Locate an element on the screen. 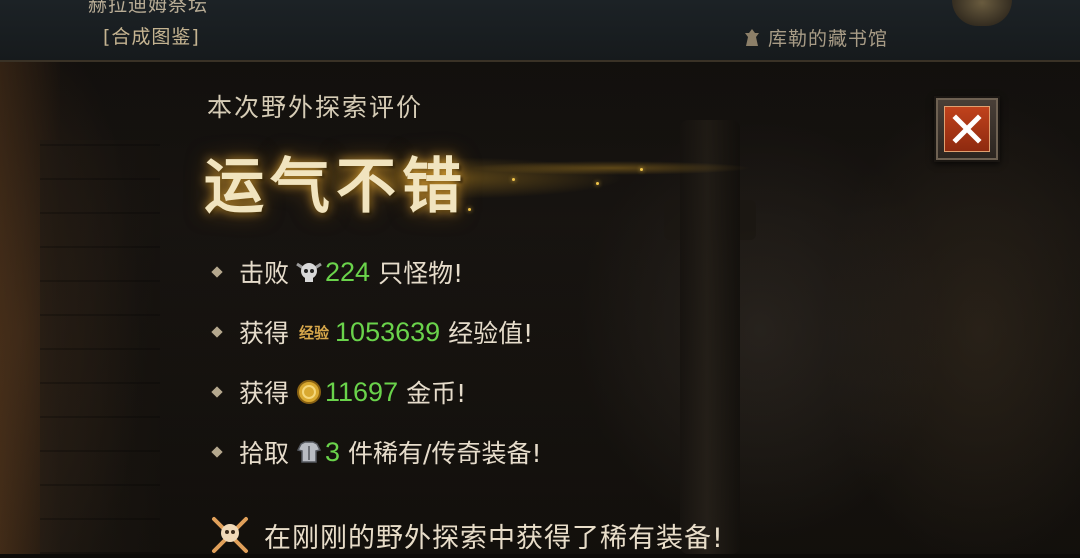 The image size is (1080, 558). library-link: 库勒的藏书馆 is located at coordinates (814, 37).